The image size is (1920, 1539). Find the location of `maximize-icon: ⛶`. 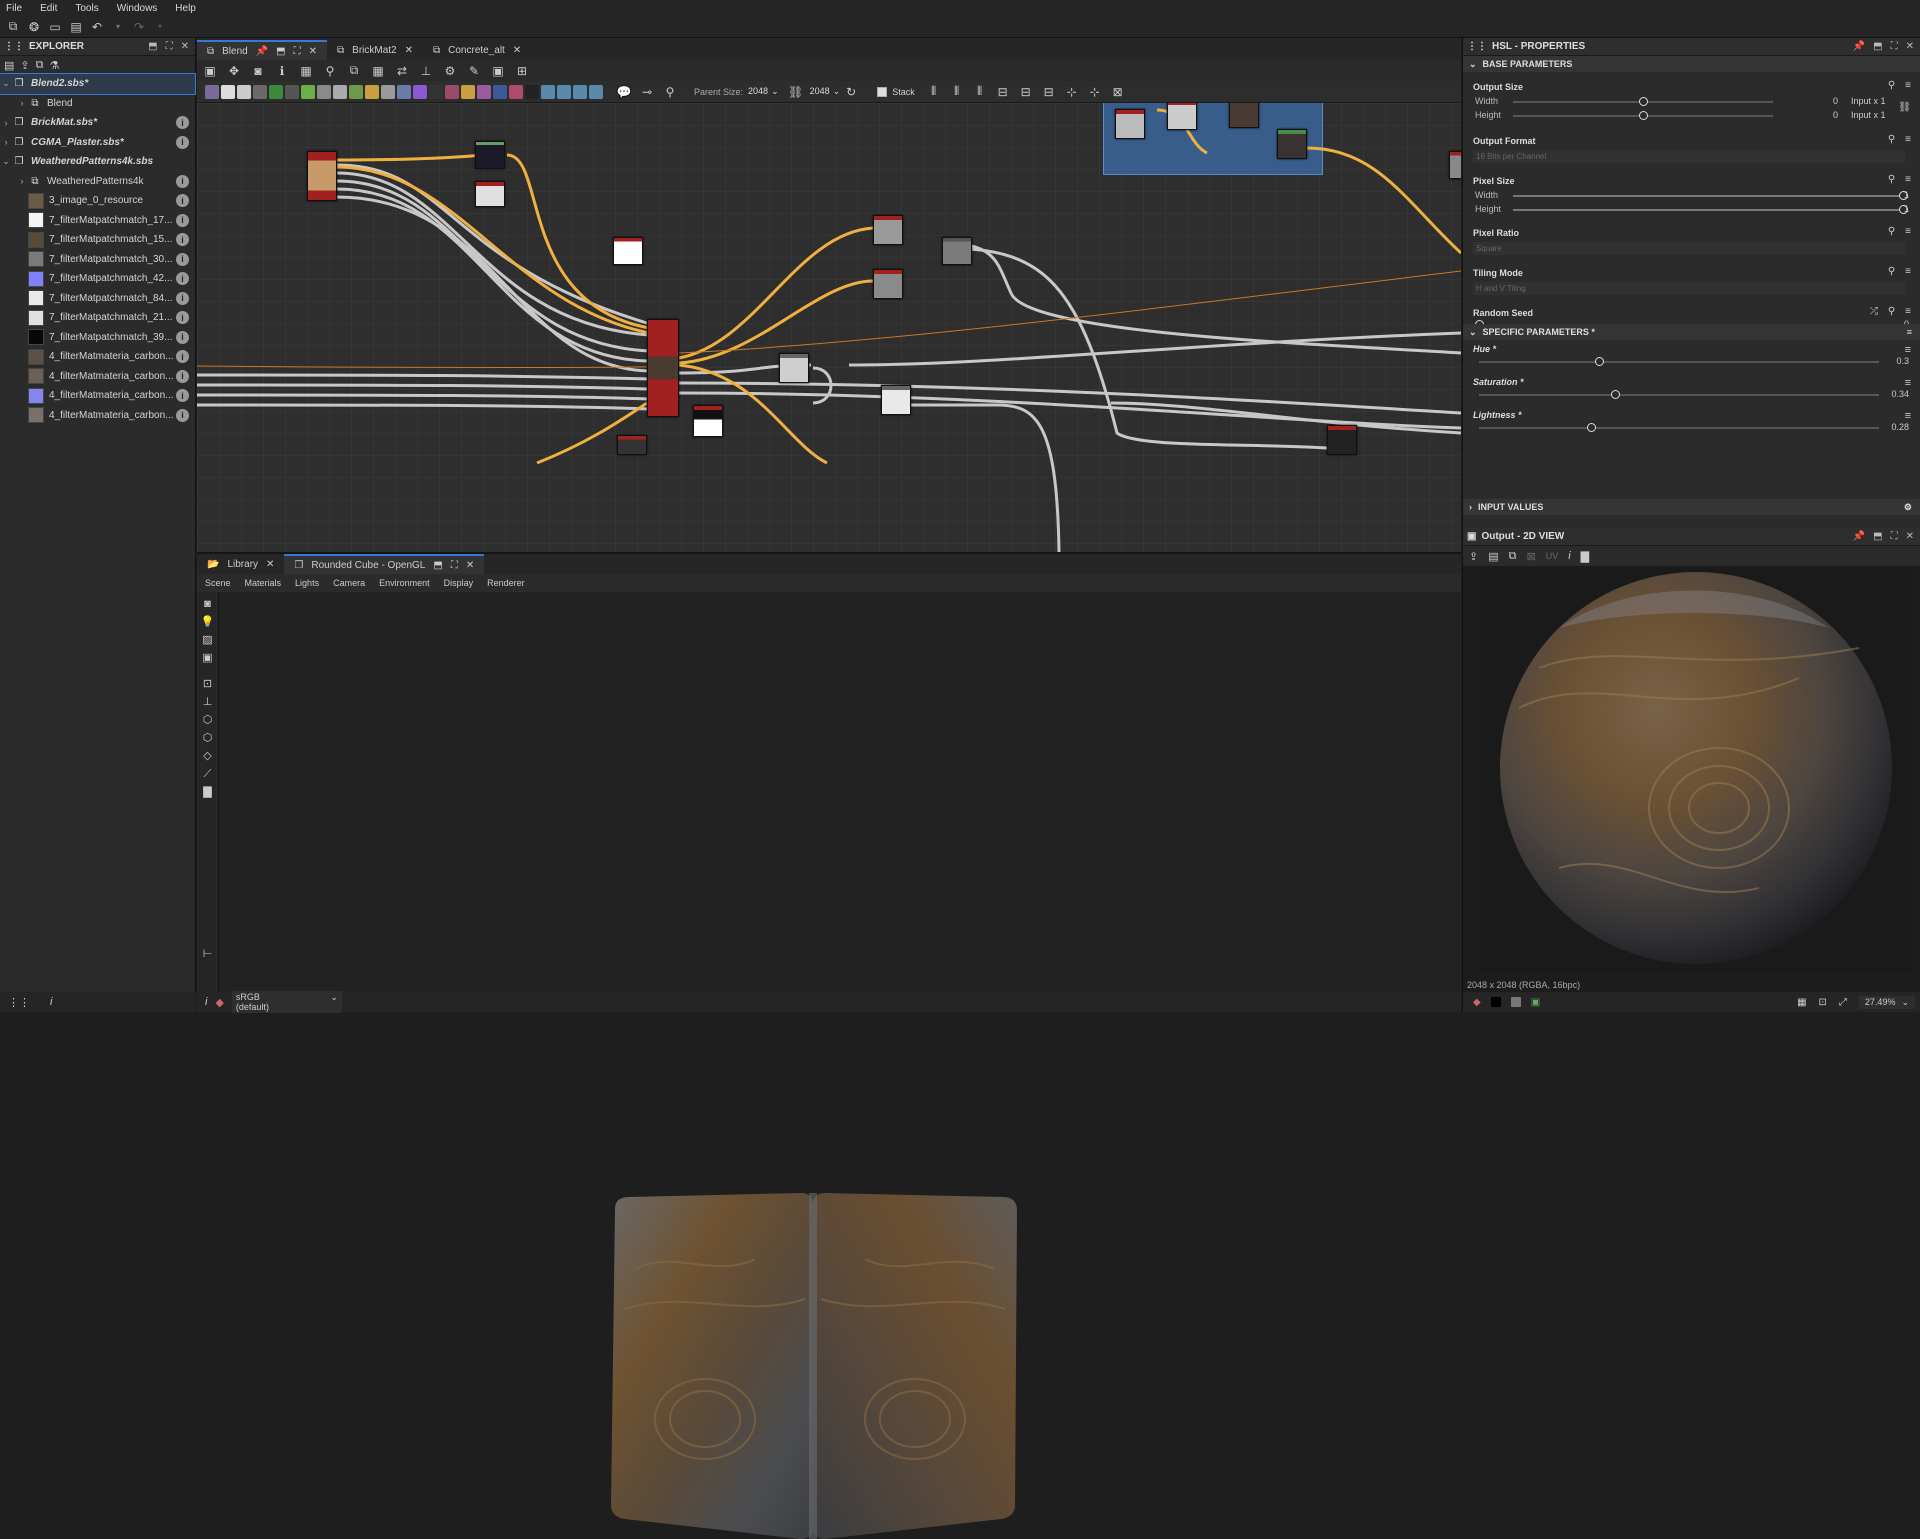

maximize-icon: ⛶ is located at coordinates (297, 51).